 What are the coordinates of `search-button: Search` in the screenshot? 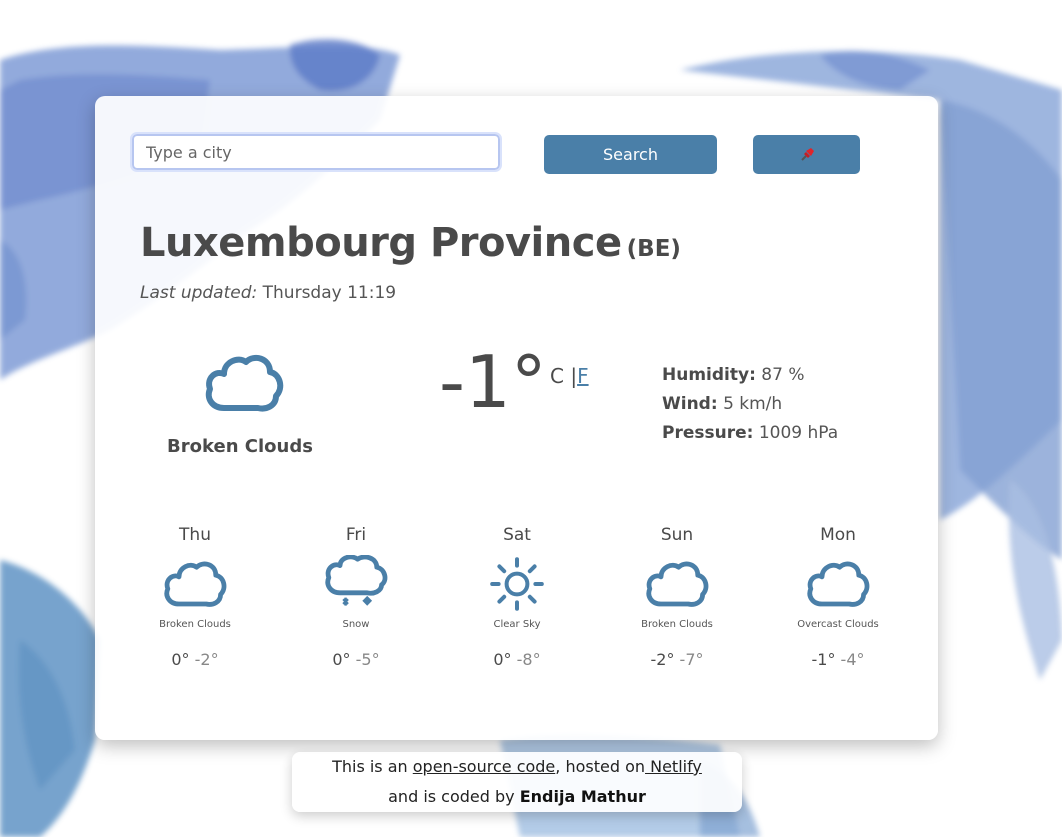 It's located at (630, 154).